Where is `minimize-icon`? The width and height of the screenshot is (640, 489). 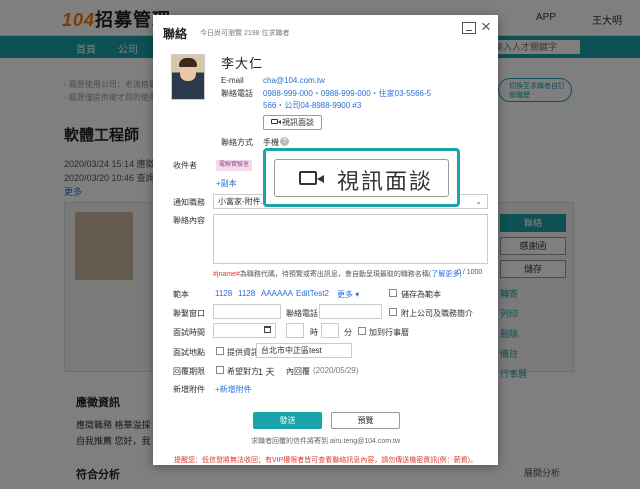
minimize-icon is located at coordinates (469, 28).